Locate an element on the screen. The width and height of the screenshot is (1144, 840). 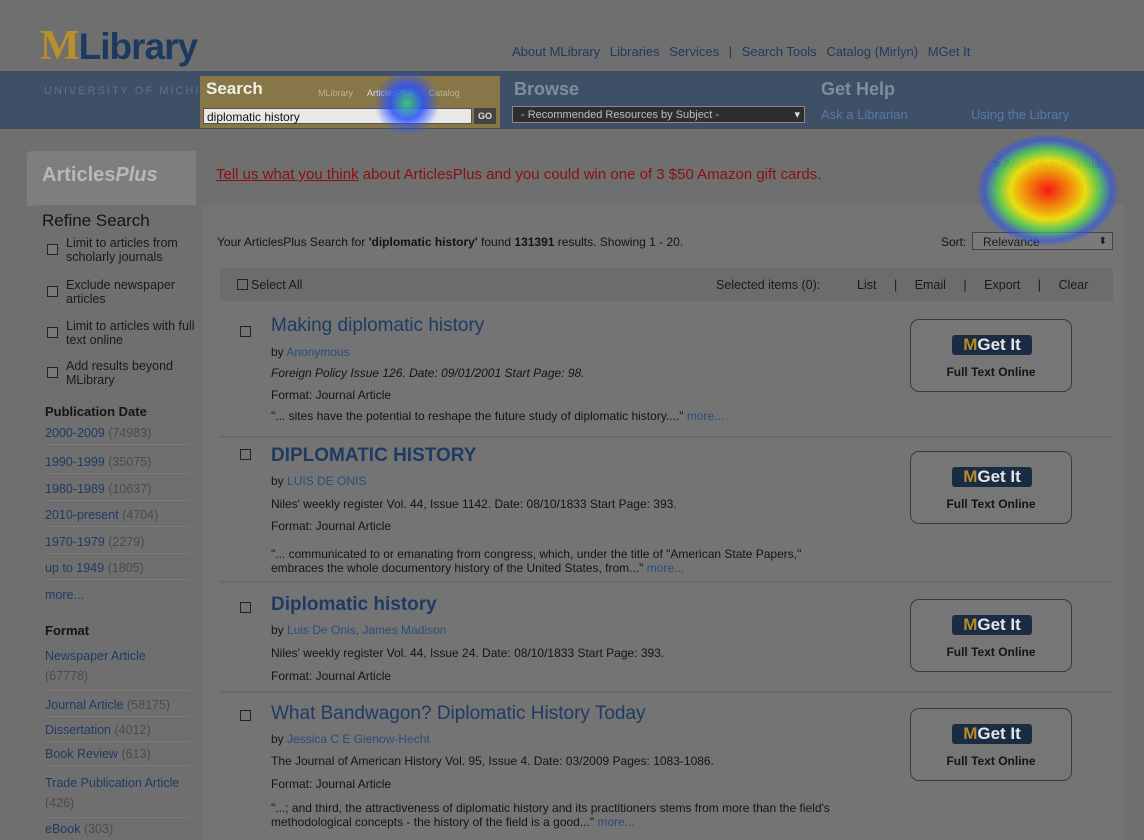
summary-count: 131391 is located at coordinates (534, 242).